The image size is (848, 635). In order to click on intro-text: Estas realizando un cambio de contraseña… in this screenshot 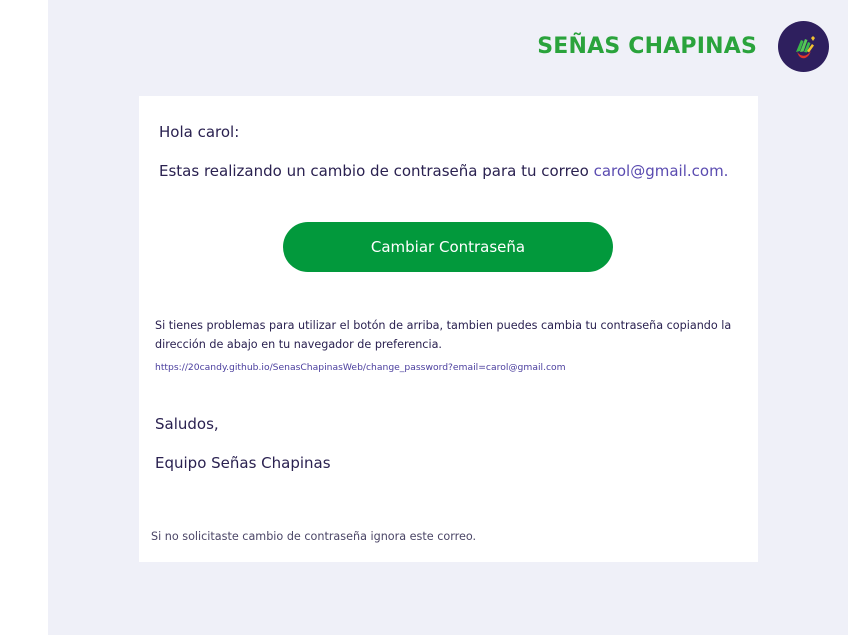, I will do `click(443, 171)`.